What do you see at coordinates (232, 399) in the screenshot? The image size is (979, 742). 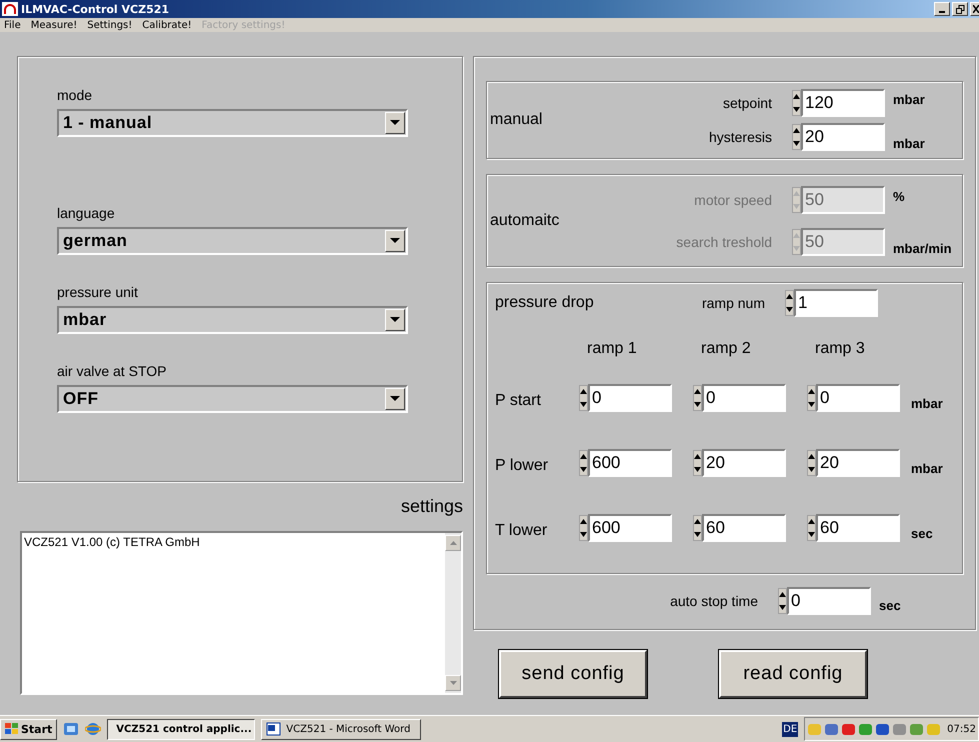 I see `dropdown: OFF` at bounding box center [232, 399].